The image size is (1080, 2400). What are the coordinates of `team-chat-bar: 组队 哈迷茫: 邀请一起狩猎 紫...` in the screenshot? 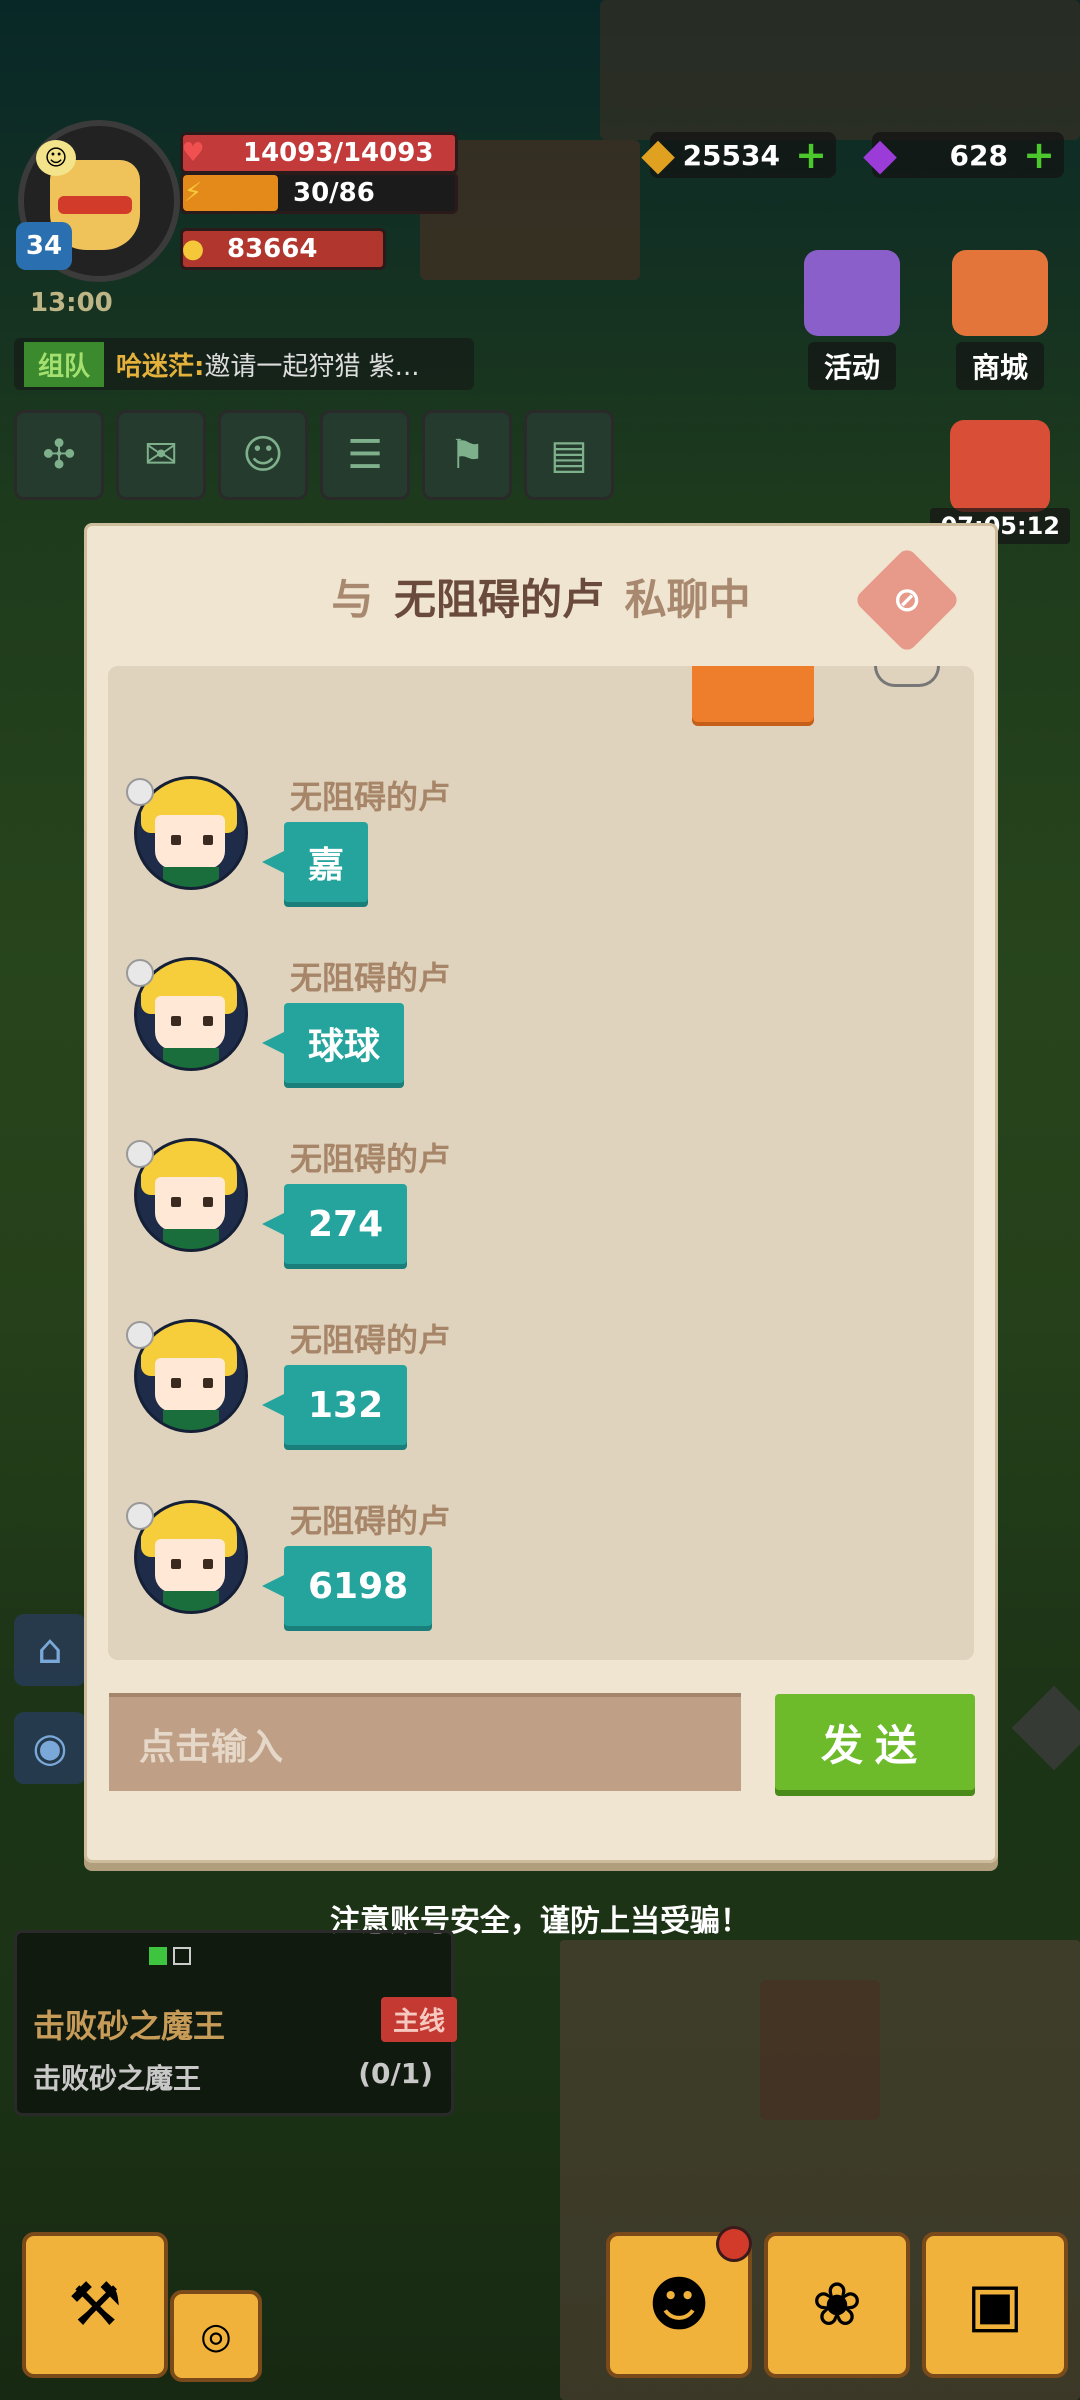 It's located at (244, 364).